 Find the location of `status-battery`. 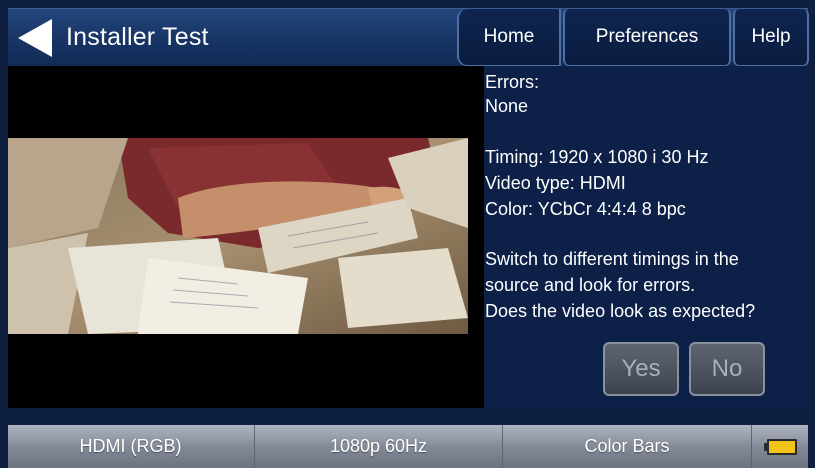

status-battery is located at coordinates (780, 446).